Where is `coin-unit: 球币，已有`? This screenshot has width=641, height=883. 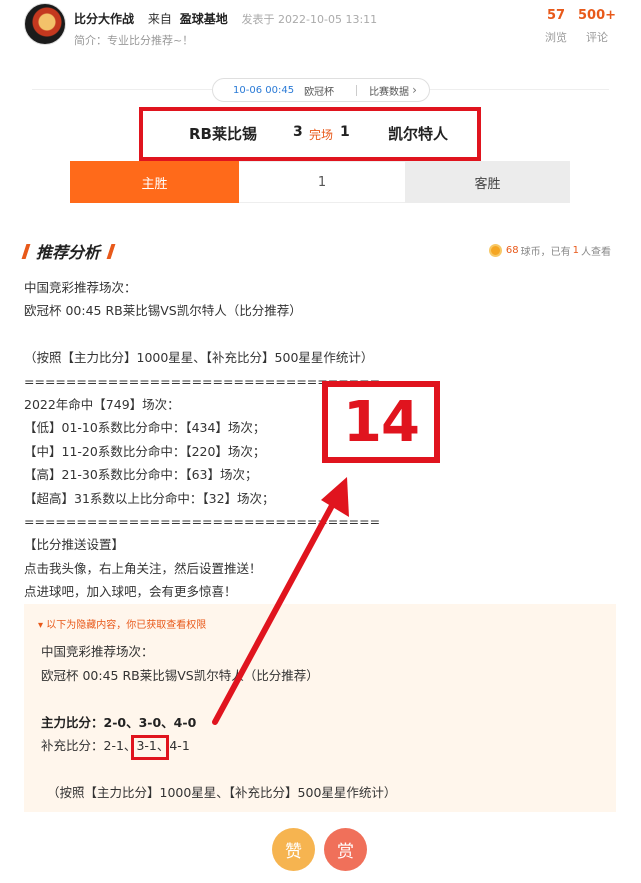
coin-unit: 球币，已有 is located at coordinates (545, 252).